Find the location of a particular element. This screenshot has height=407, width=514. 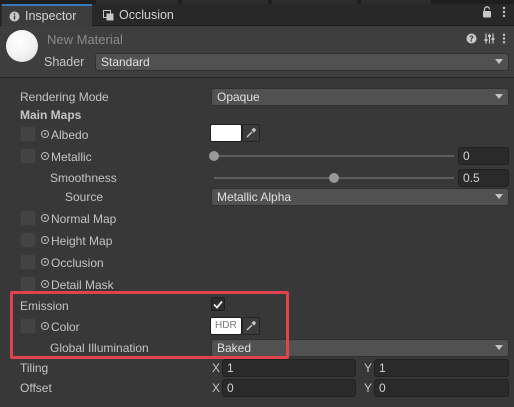

offset-x-field: 0 is located at coordinates (289, 388).